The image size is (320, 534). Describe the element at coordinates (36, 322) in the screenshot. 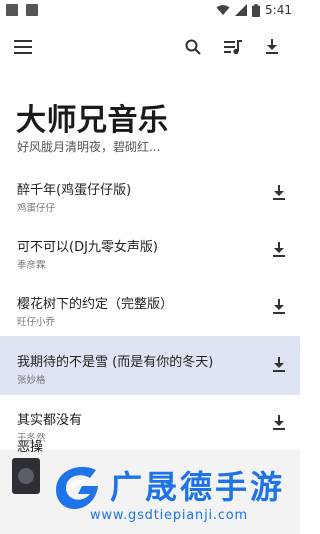

I see `song-artist: 旺仔小乔` at that location.